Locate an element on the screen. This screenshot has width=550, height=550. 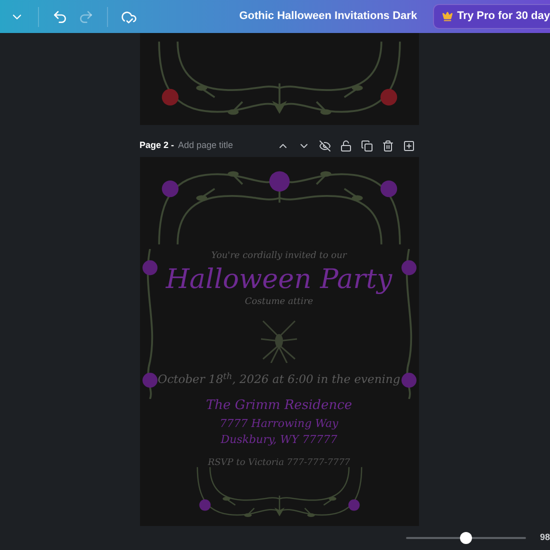
venue-name: The Grimm Residence is located at coordinates (279, 406).